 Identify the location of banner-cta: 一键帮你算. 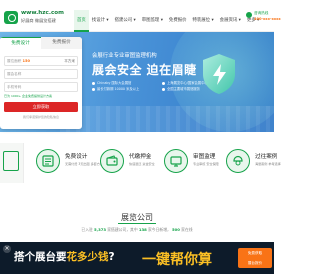
(177, 259).